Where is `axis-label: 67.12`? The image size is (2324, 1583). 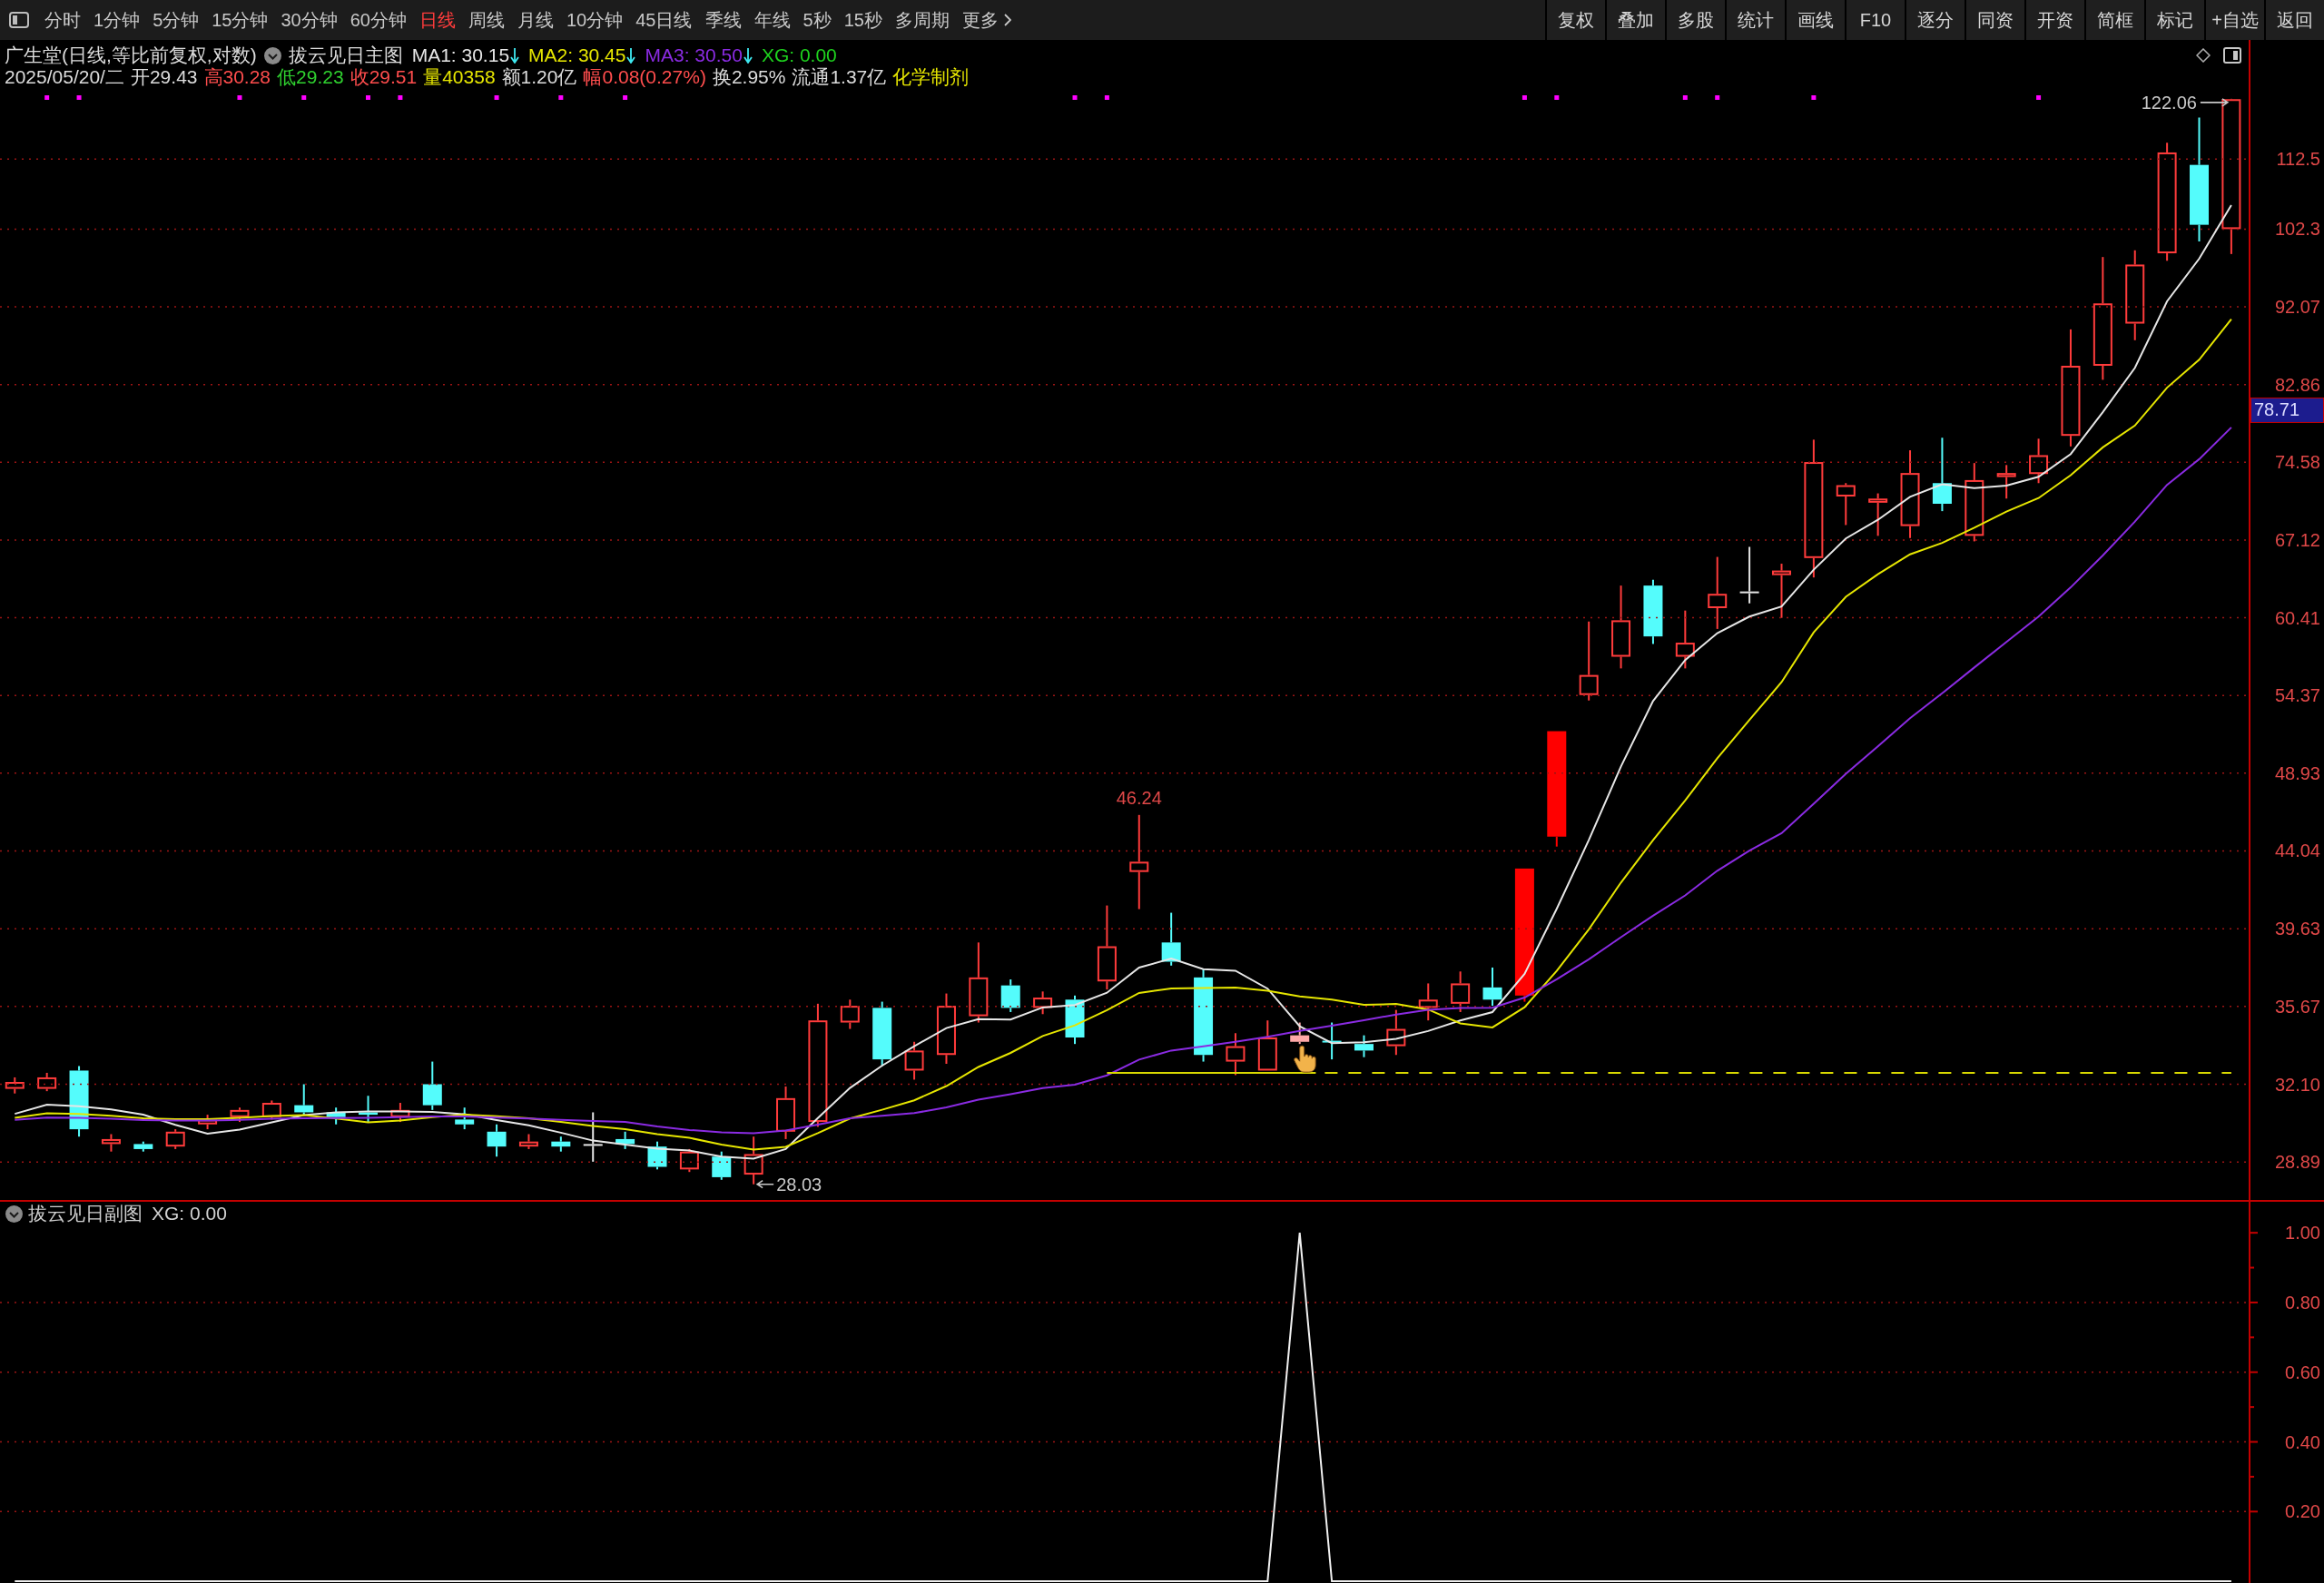
axis-label: 67.12 is located at coordinates (2297, 539).